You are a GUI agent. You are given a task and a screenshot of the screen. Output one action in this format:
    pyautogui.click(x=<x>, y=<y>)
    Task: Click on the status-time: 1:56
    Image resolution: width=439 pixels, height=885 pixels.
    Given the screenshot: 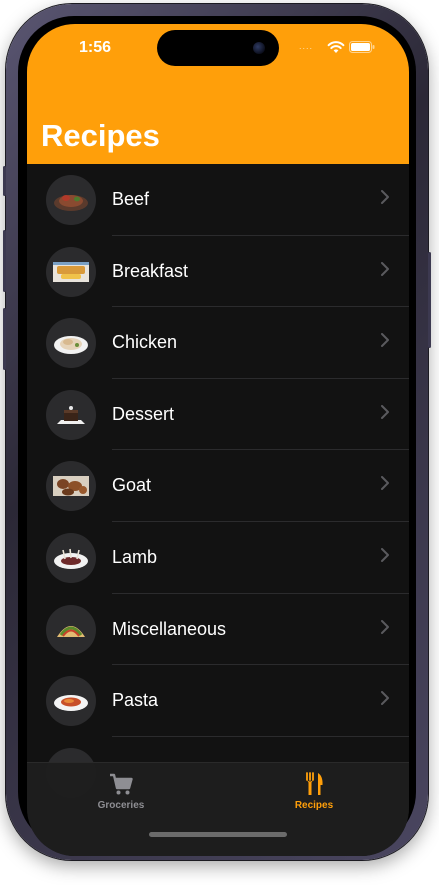 What is the action you would take?
    pyautogui.click(x=95, y=47)
    